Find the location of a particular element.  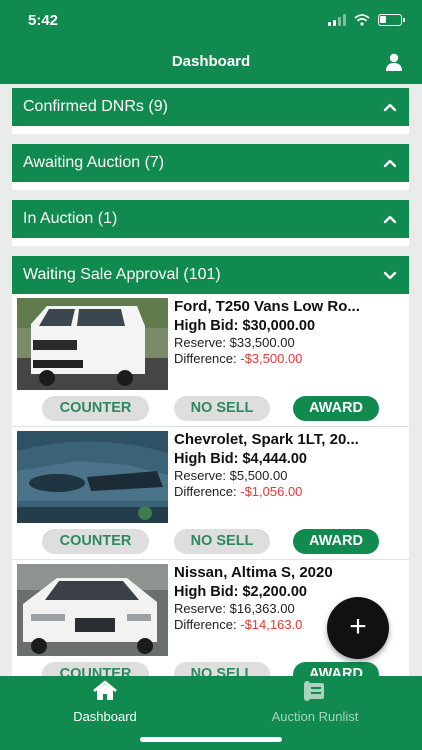

reserve-price: Reserve: $33,500.00 is located at coordinates (234, 342).